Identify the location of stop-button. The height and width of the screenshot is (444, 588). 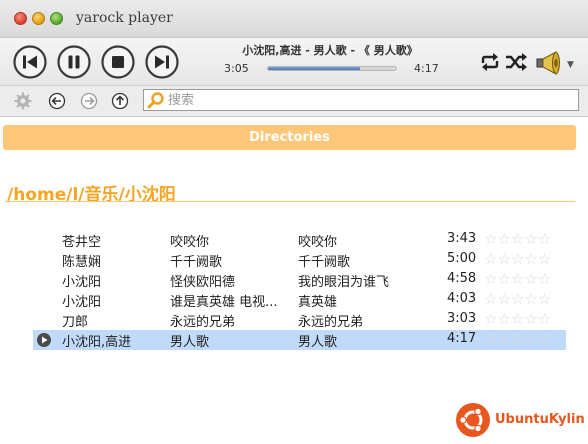
(118, 62).